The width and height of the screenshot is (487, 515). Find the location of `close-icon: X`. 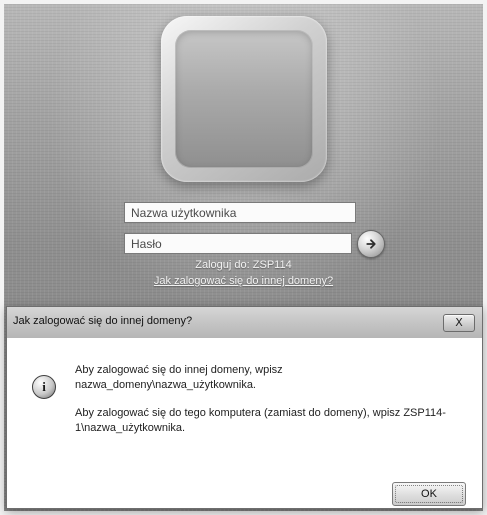

close-icon: X is located at coordinates (459, 322).